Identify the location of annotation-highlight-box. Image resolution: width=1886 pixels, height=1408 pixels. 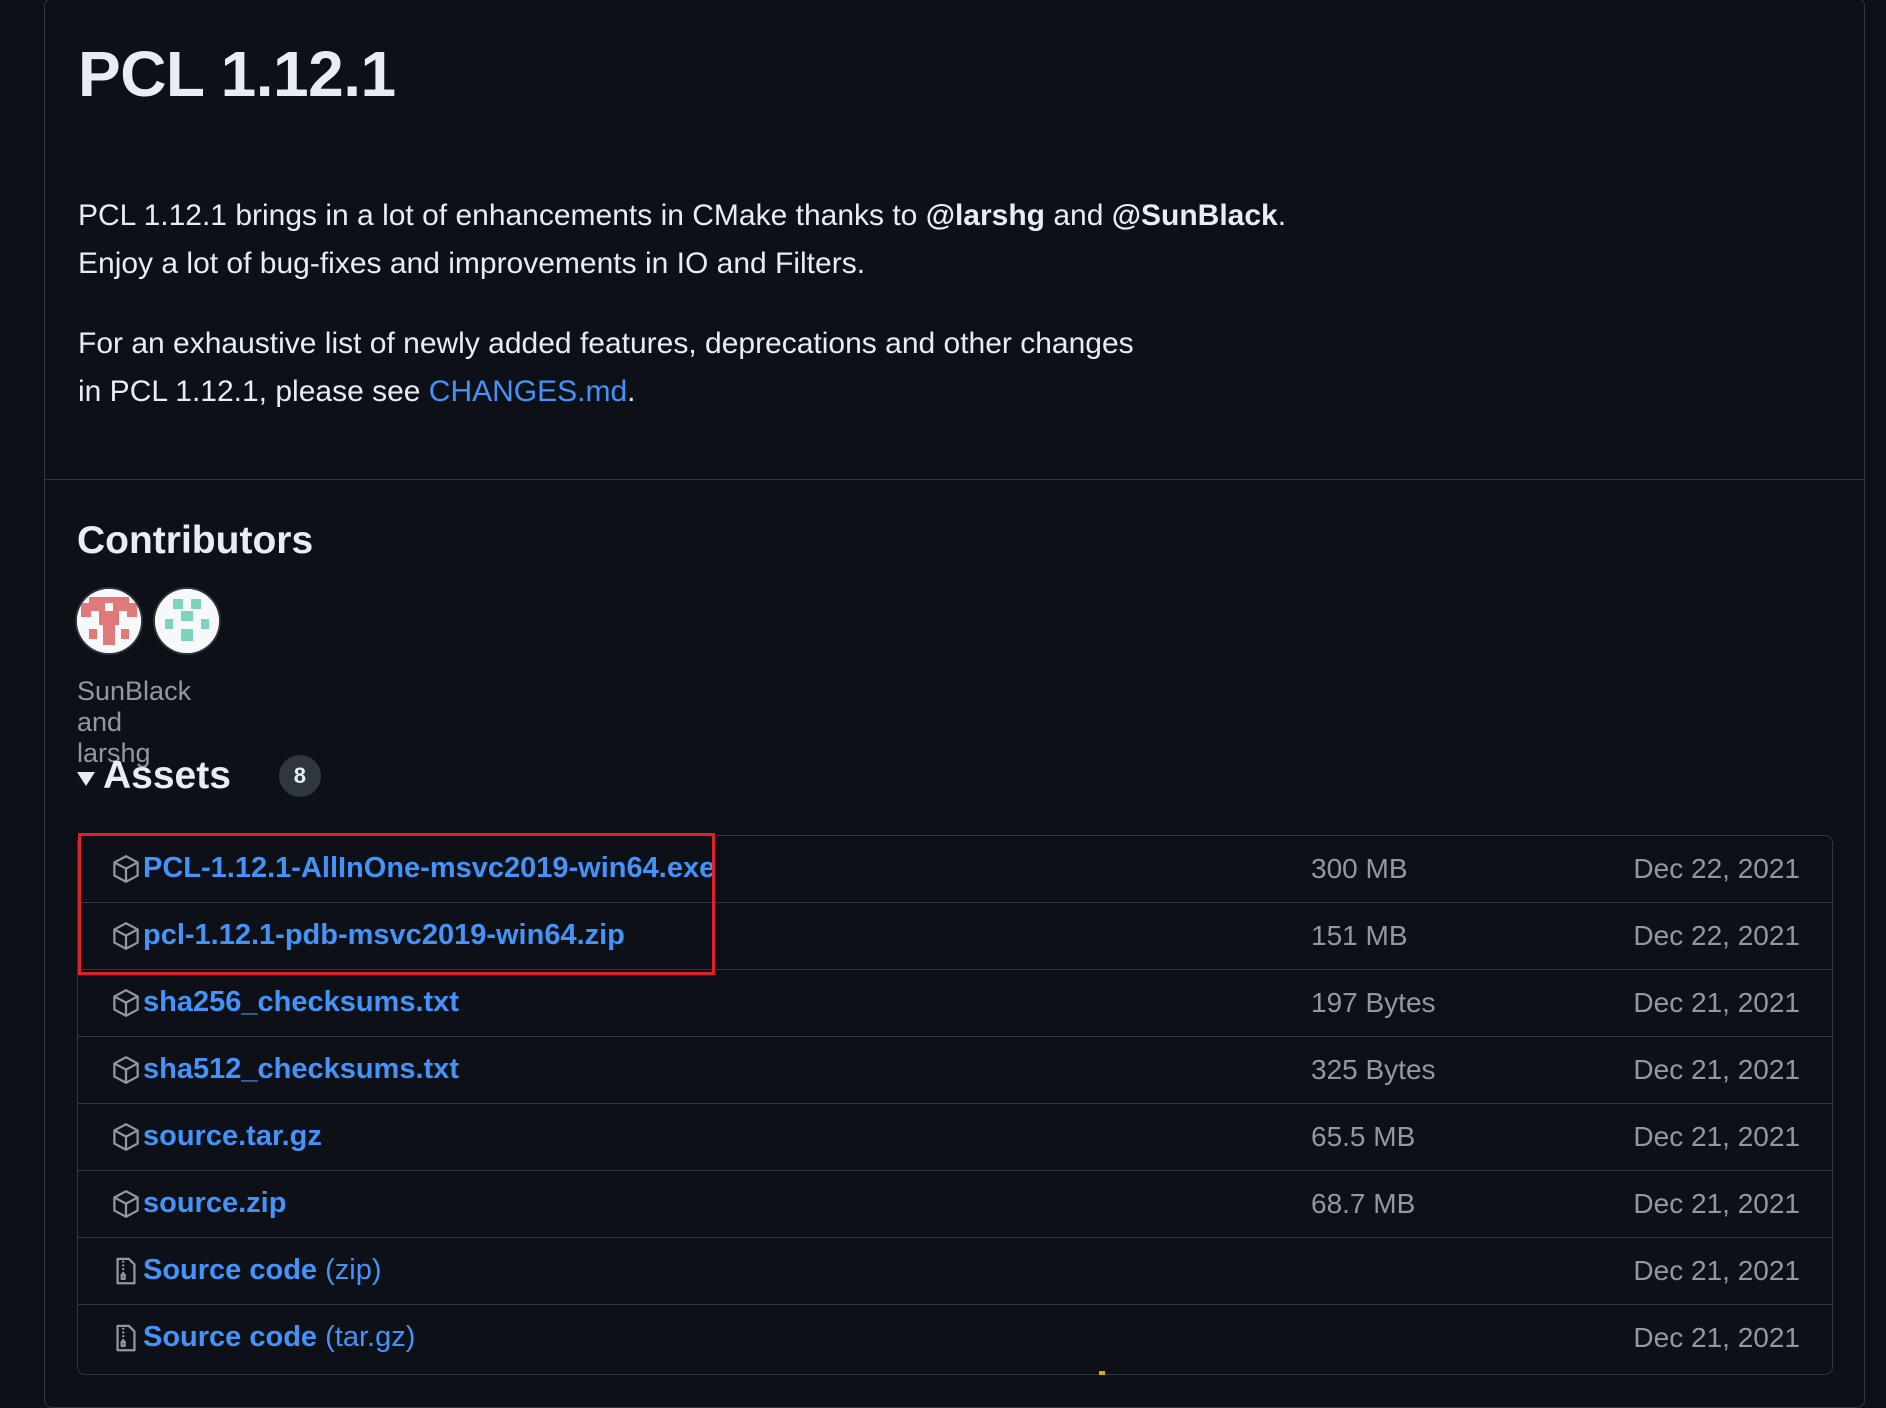
(396, 904).